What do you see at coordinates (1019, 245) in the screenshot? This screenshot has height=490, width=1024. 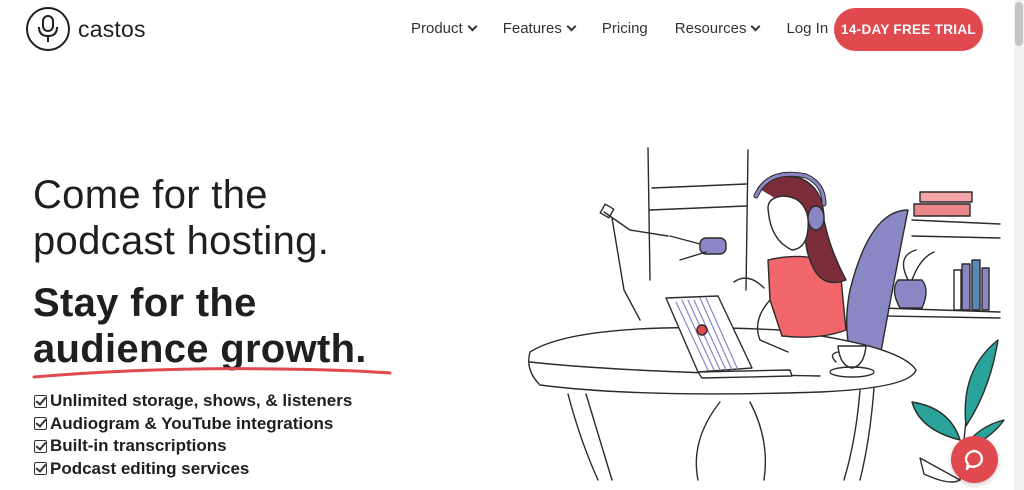 I see `scrollbar` at bounding box center [1019, 245].